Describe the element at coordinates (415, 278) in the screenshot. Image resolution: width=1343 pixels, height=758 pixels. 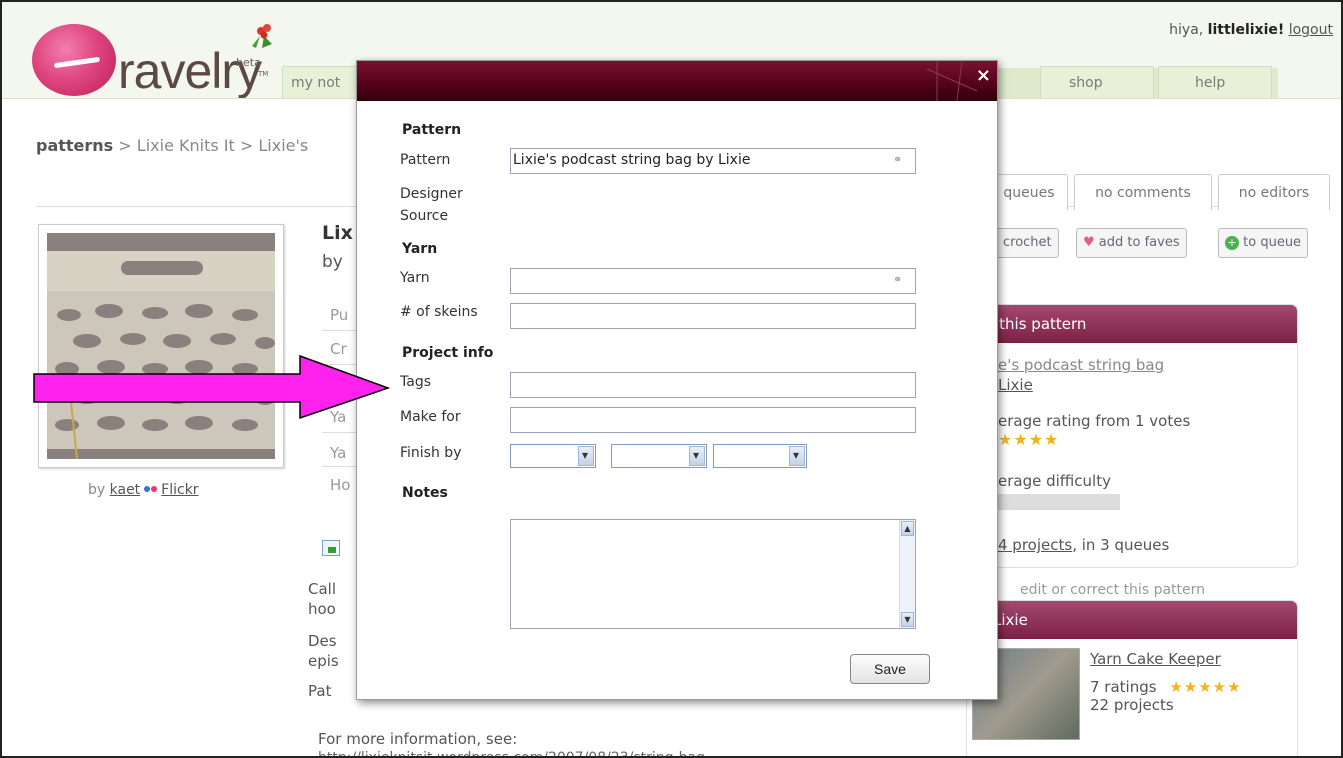
I see `yarn-label: Yarn` at that location.